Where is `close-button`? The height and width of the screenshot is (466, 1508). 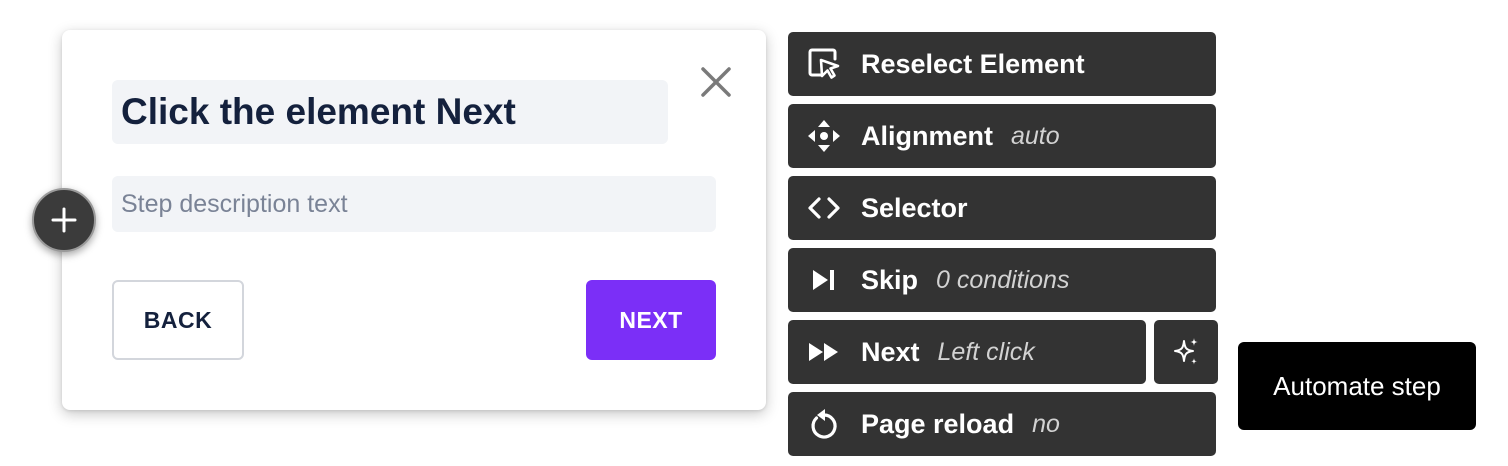 close-button is located at coordinates (716, 82).